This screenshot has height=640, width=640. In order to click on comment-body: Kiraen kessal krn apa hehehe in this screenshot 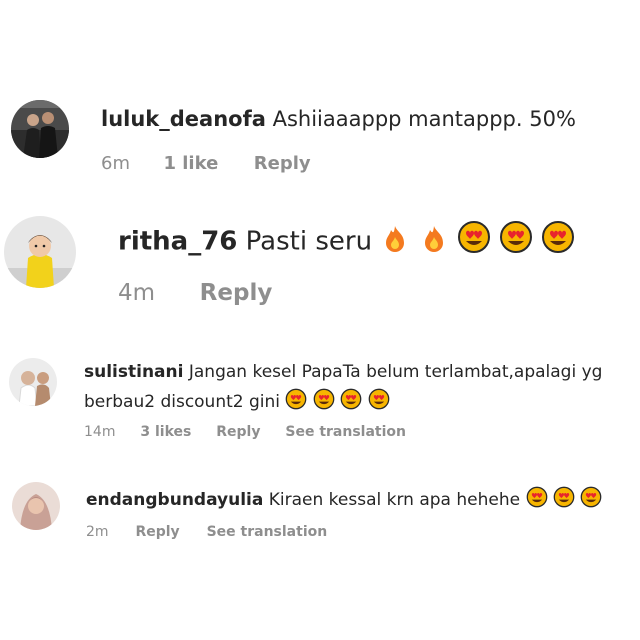, I will do `click(394, 499)`.